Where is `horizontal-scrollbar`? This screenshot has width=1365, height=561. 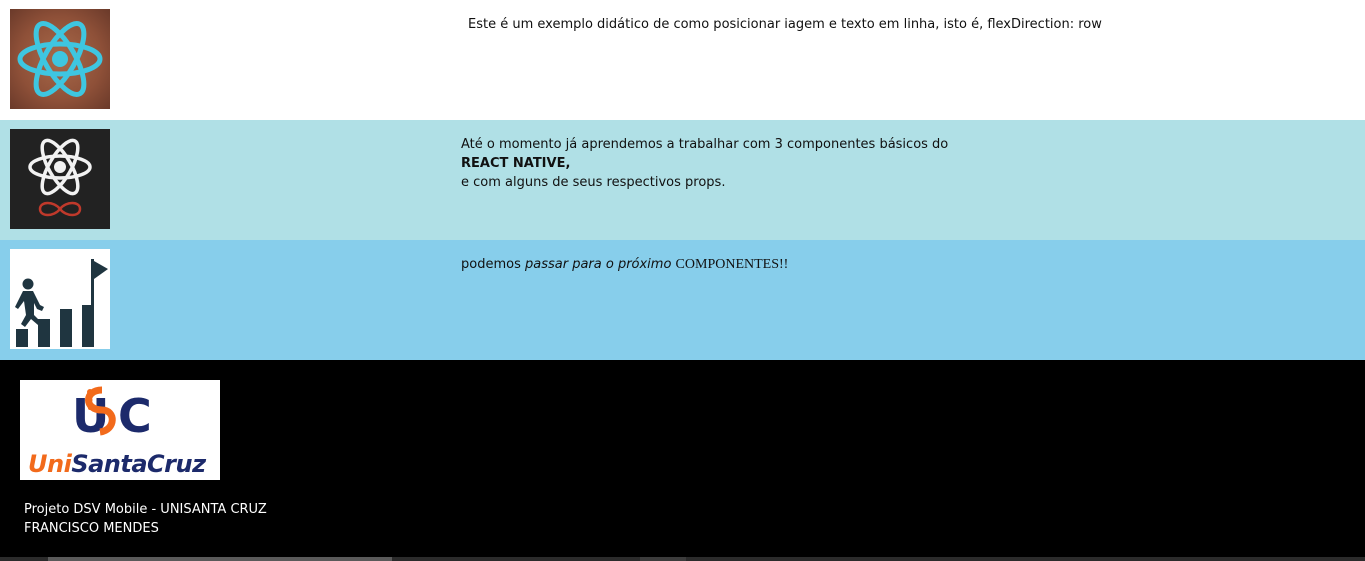
horizontal-scrollbar is located at coordinates (682, 559).